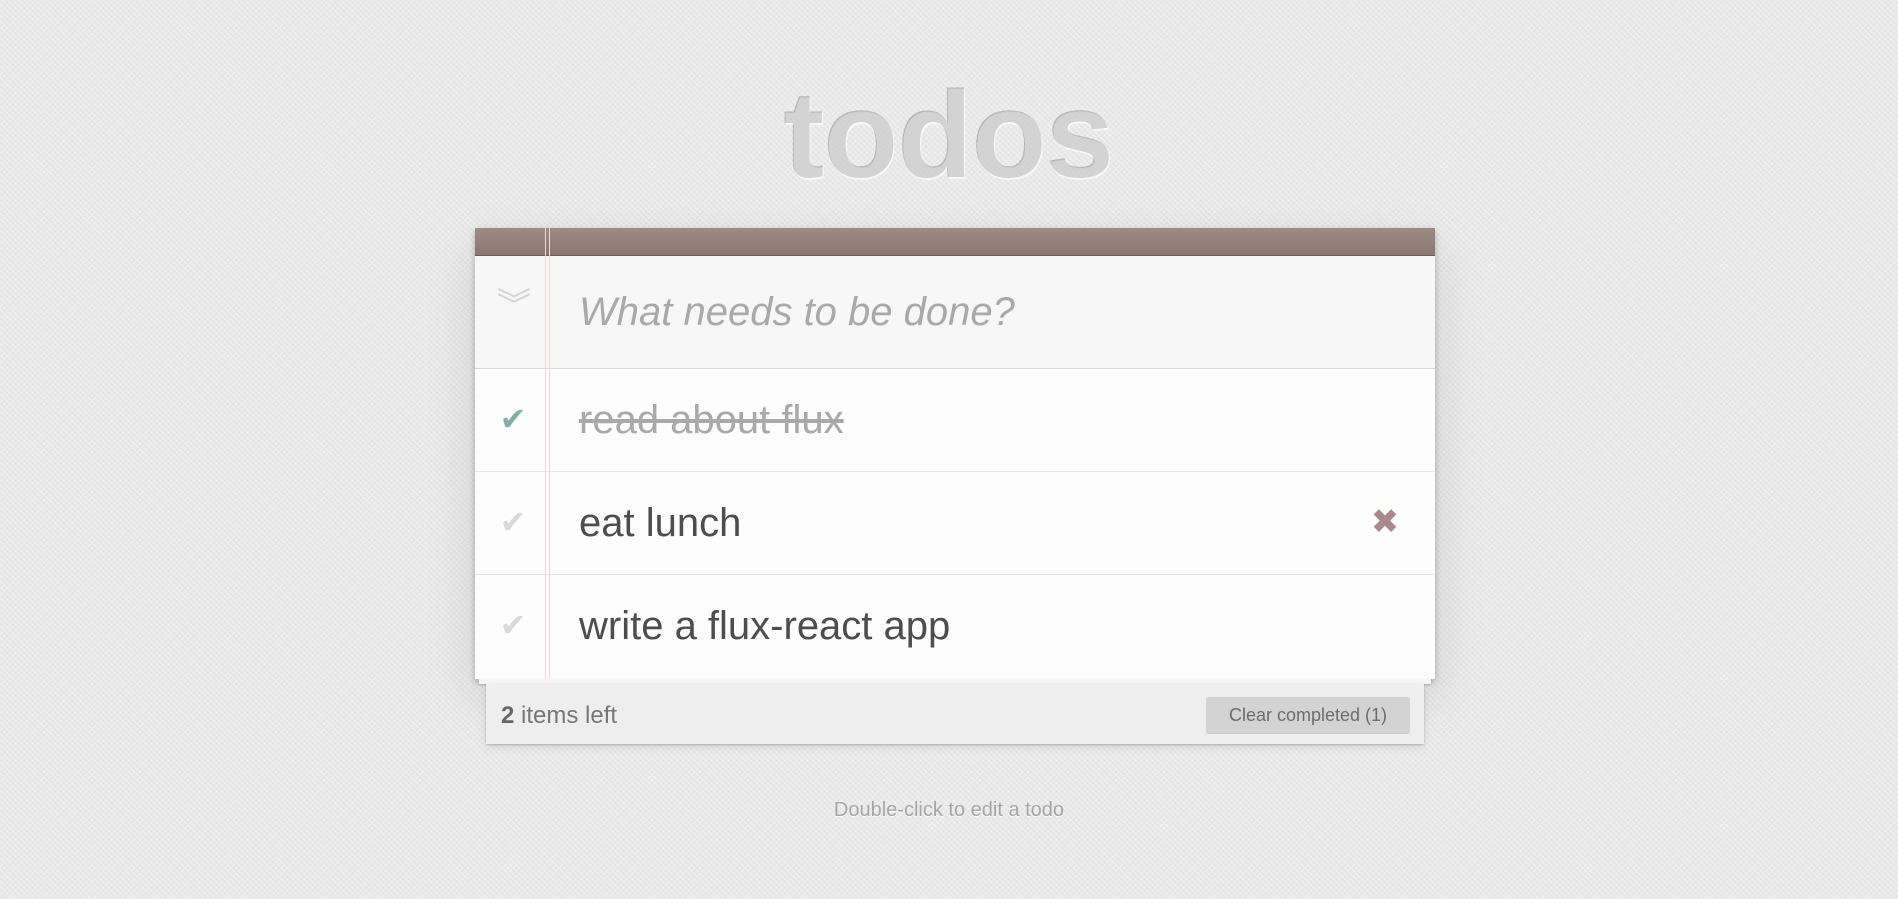  What do you see at coordinates (514, 306) in the screenshot?
I see `toggle-all-icon: ︾` at bounding box center [514, 306].